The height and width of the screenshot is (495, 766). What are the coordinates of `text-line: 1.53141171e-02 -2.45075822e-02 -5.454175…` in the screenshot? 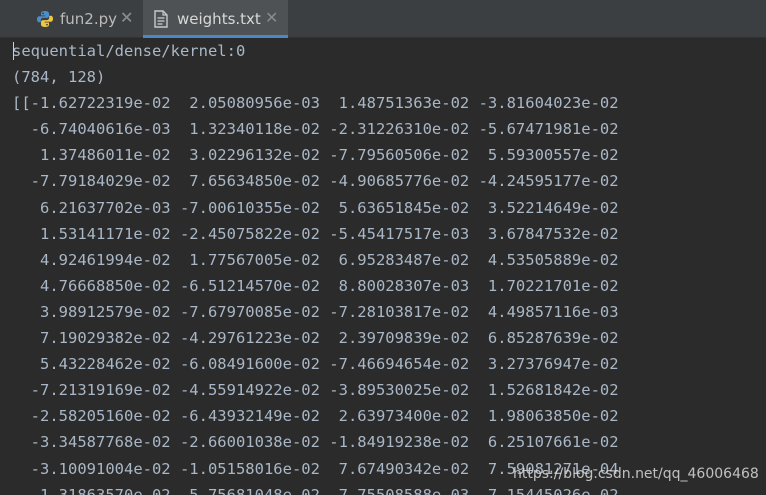 It's located at (315, 233).